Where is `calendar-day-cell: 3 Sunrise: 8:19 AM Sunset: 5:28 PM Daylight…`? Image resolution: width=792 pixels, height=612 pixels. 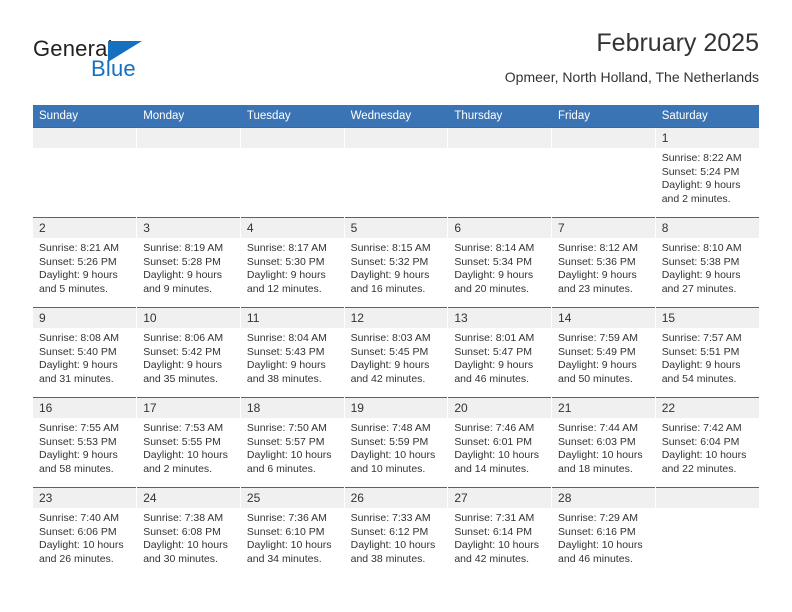 calendar-day-cell: 3 Sunrise: 8:19 AM Sunset: 5:28 PM Daylight… is located at coordinates (188, 262).